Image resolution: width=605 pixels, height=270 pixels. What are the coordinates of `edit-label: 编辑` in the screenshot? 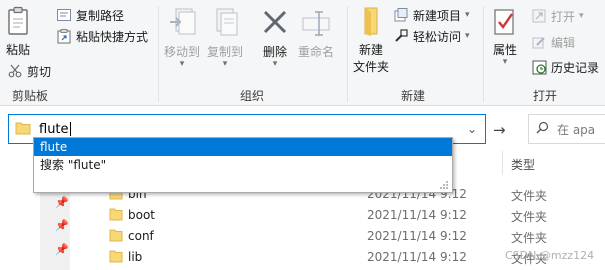 It's located at (563, 42).